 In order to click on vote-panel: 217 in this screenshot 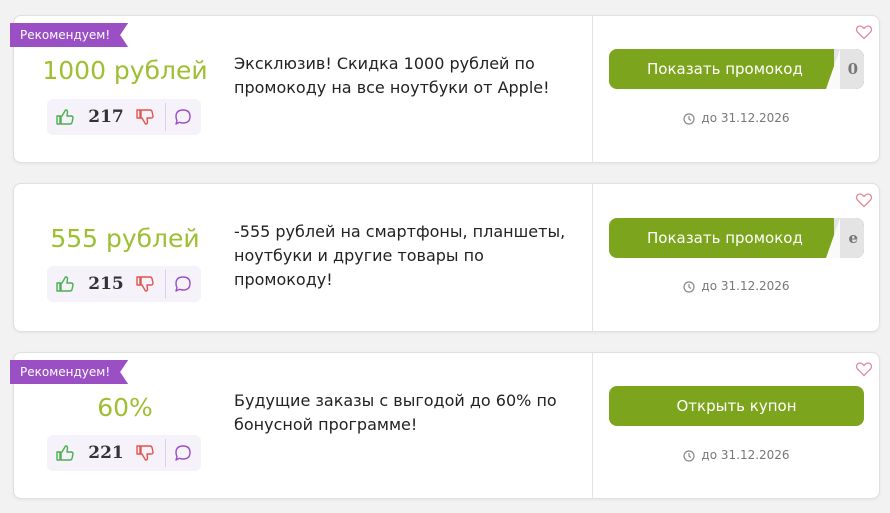, I will do `click(124, 117)`.